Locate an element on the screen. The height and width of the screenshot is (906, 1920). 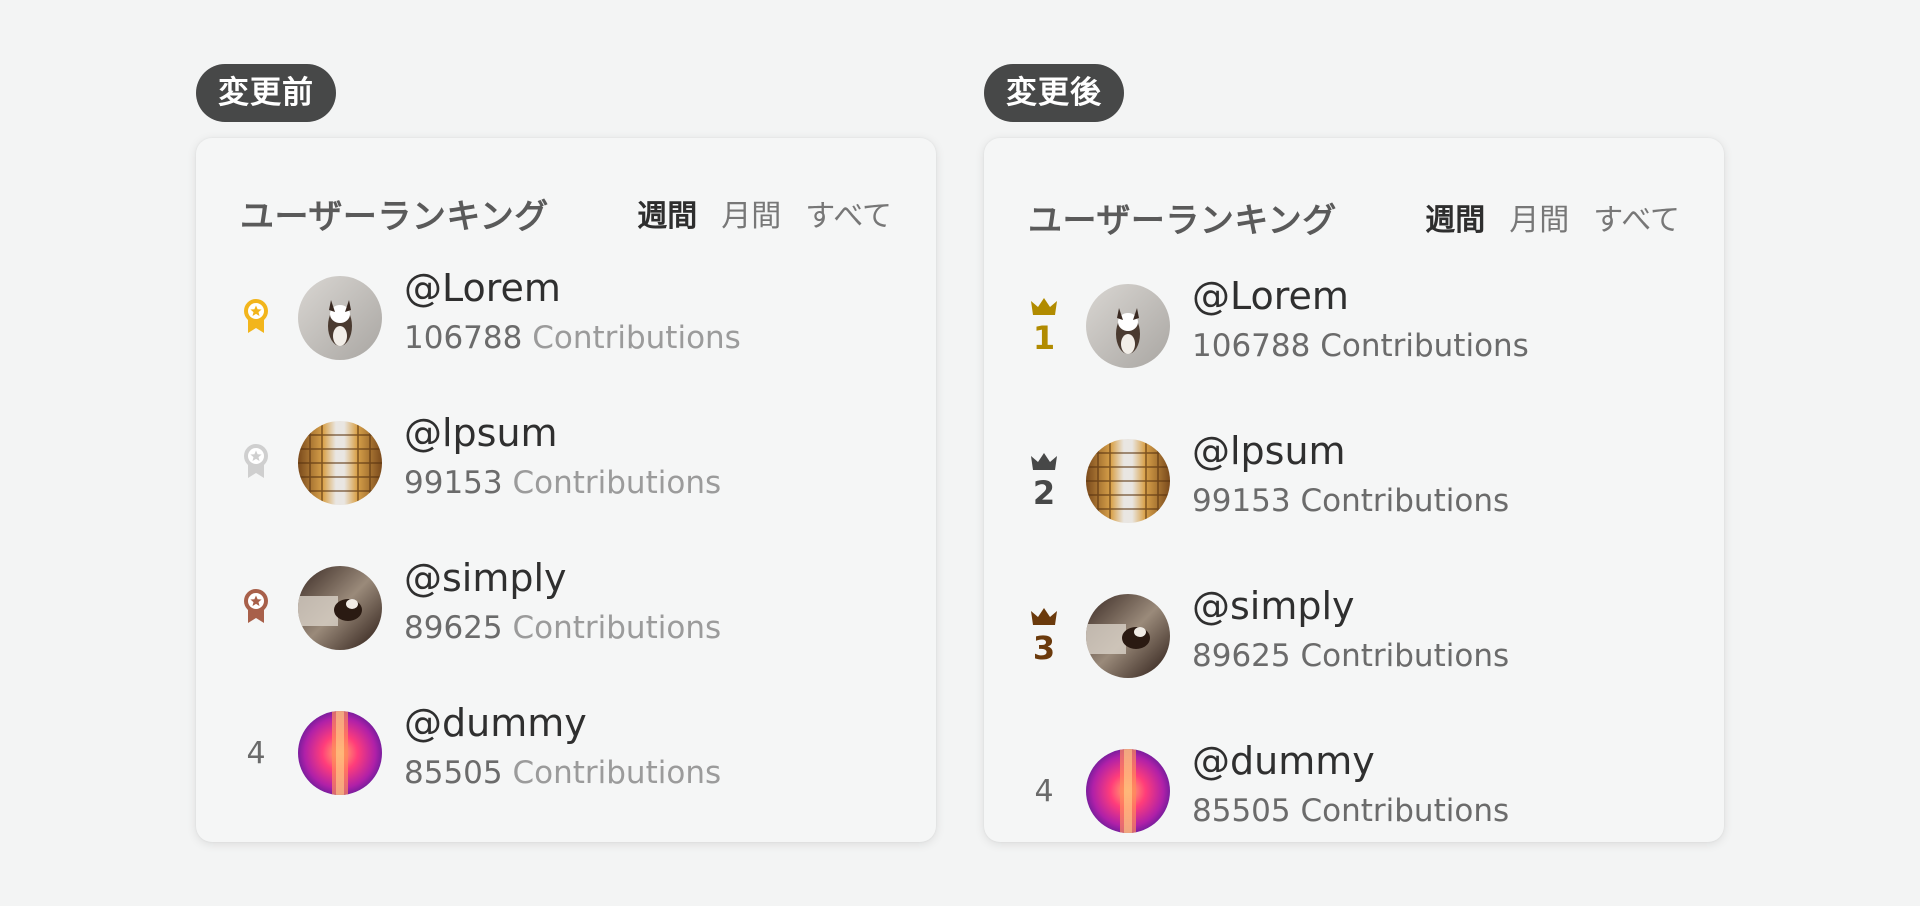
gold-medal-icon is located at coordinates (256, 318).